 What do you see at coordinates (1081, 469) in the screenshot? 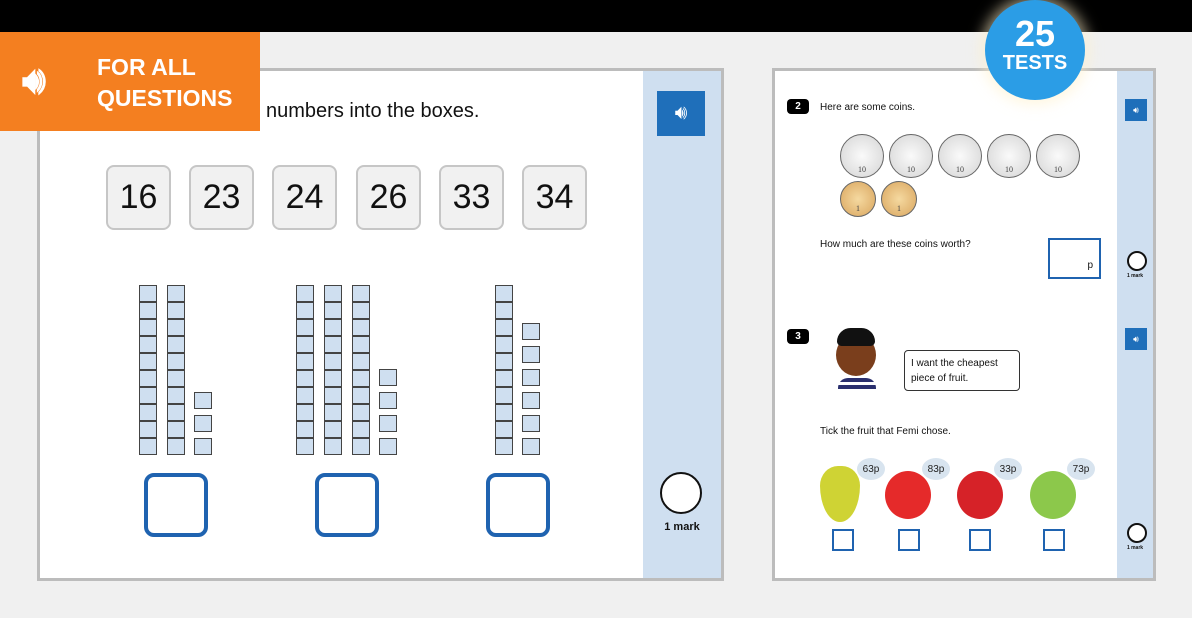
I see `price-bubble: 73p` at bounding box center [1081, 469].